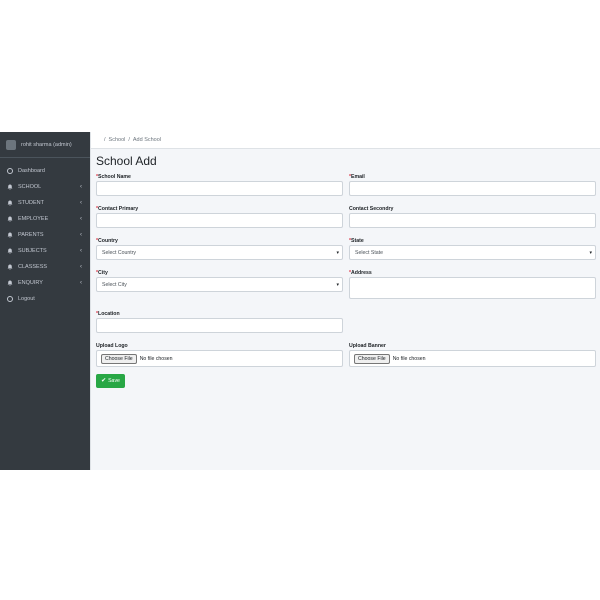  I want to click on country-label: *Country, so click(107, 241).